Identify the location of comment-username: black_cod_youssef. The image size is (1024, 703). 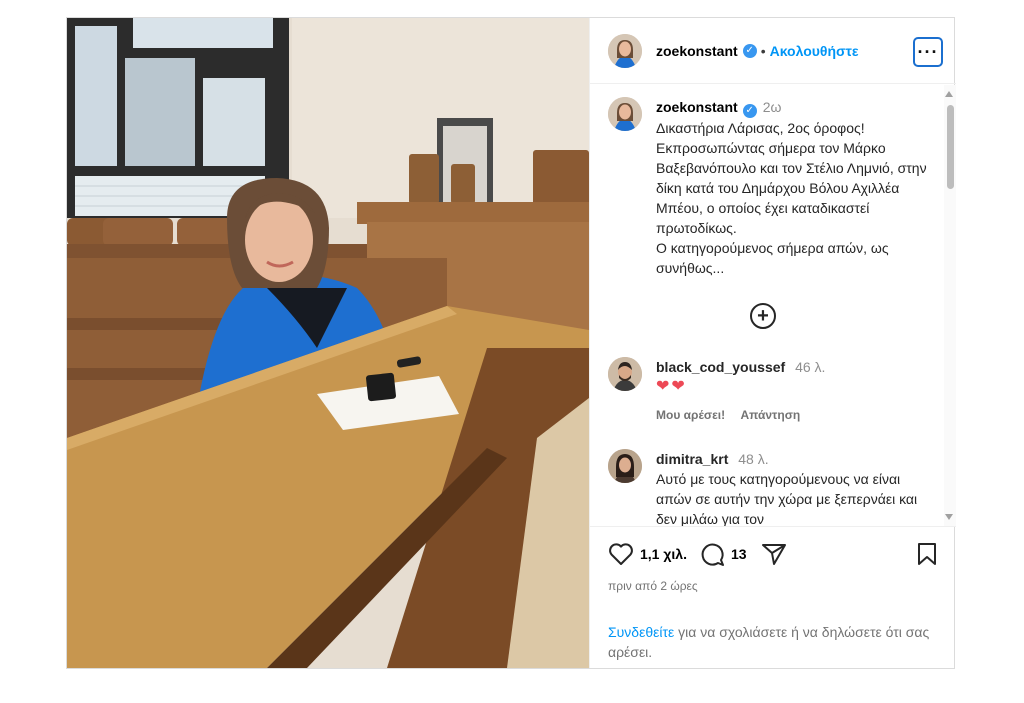
(720, 367).